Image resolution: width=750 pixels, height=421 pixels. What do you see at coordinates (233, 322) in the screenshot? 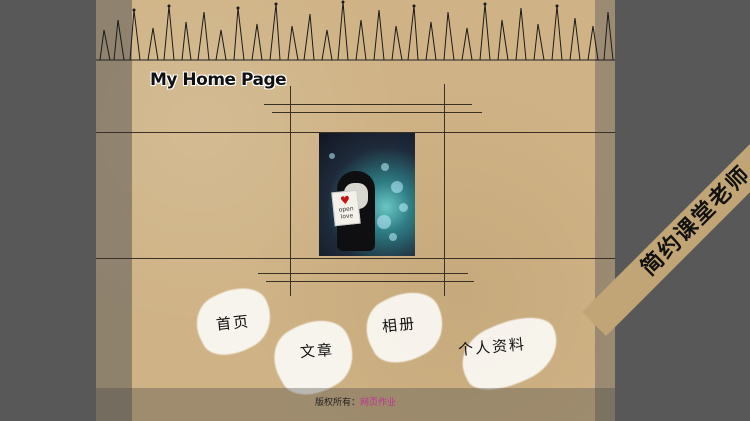
I see `nav-item-home: 首页` at bounding box center [233, 322].